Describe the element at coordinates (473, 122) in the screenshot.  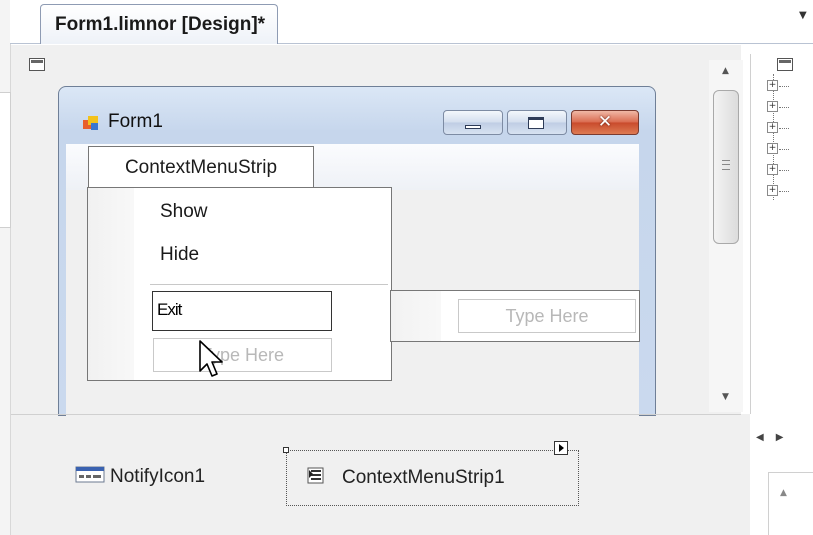
I see `minimize-button` at that location.